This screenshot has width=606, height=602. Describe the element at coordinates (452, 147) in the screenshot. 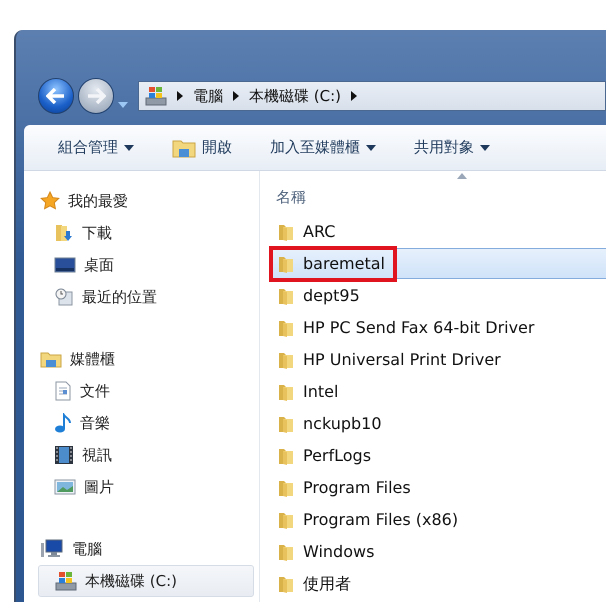

I see `toolbar-button: 共用對象` at that location.